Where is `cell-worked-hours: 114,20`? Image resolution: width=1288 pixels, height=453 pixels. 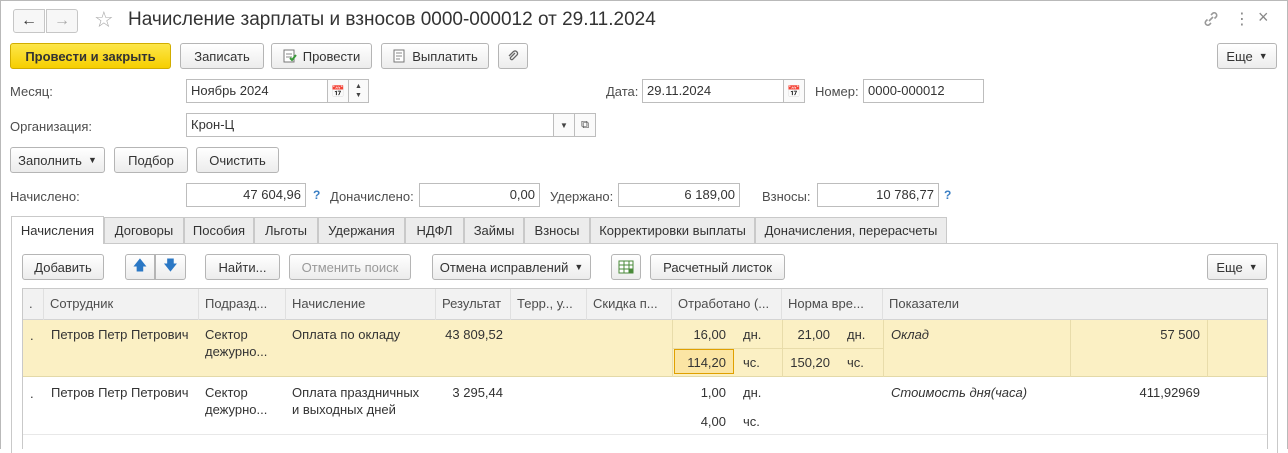
cell-worked-hours: 114,20 is located at coordinates (699, 362).